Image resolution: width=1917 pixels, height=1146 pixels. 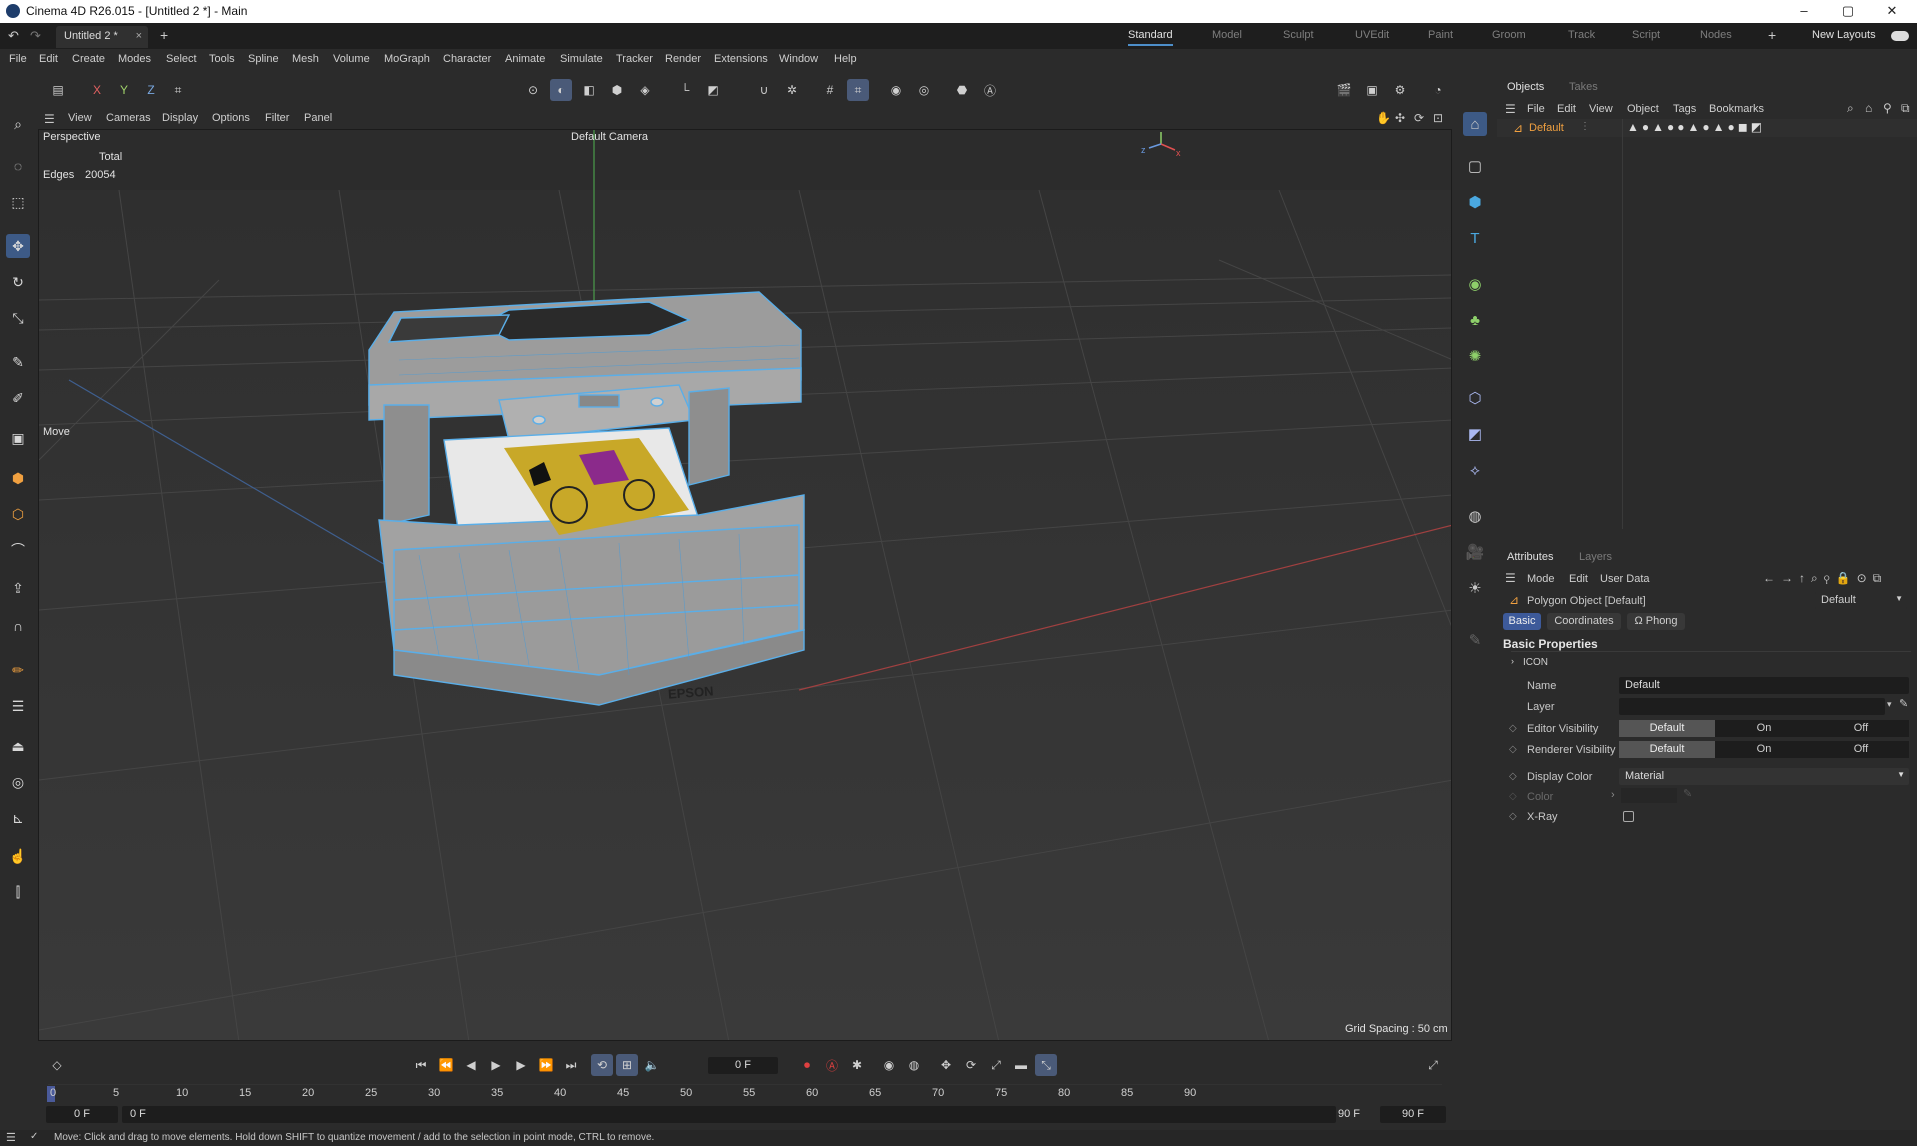 What do you see at coordinates (602, 1065) in the screenshot?
I see `loop-icon: ⟲` at bounding box center [602, 1065].